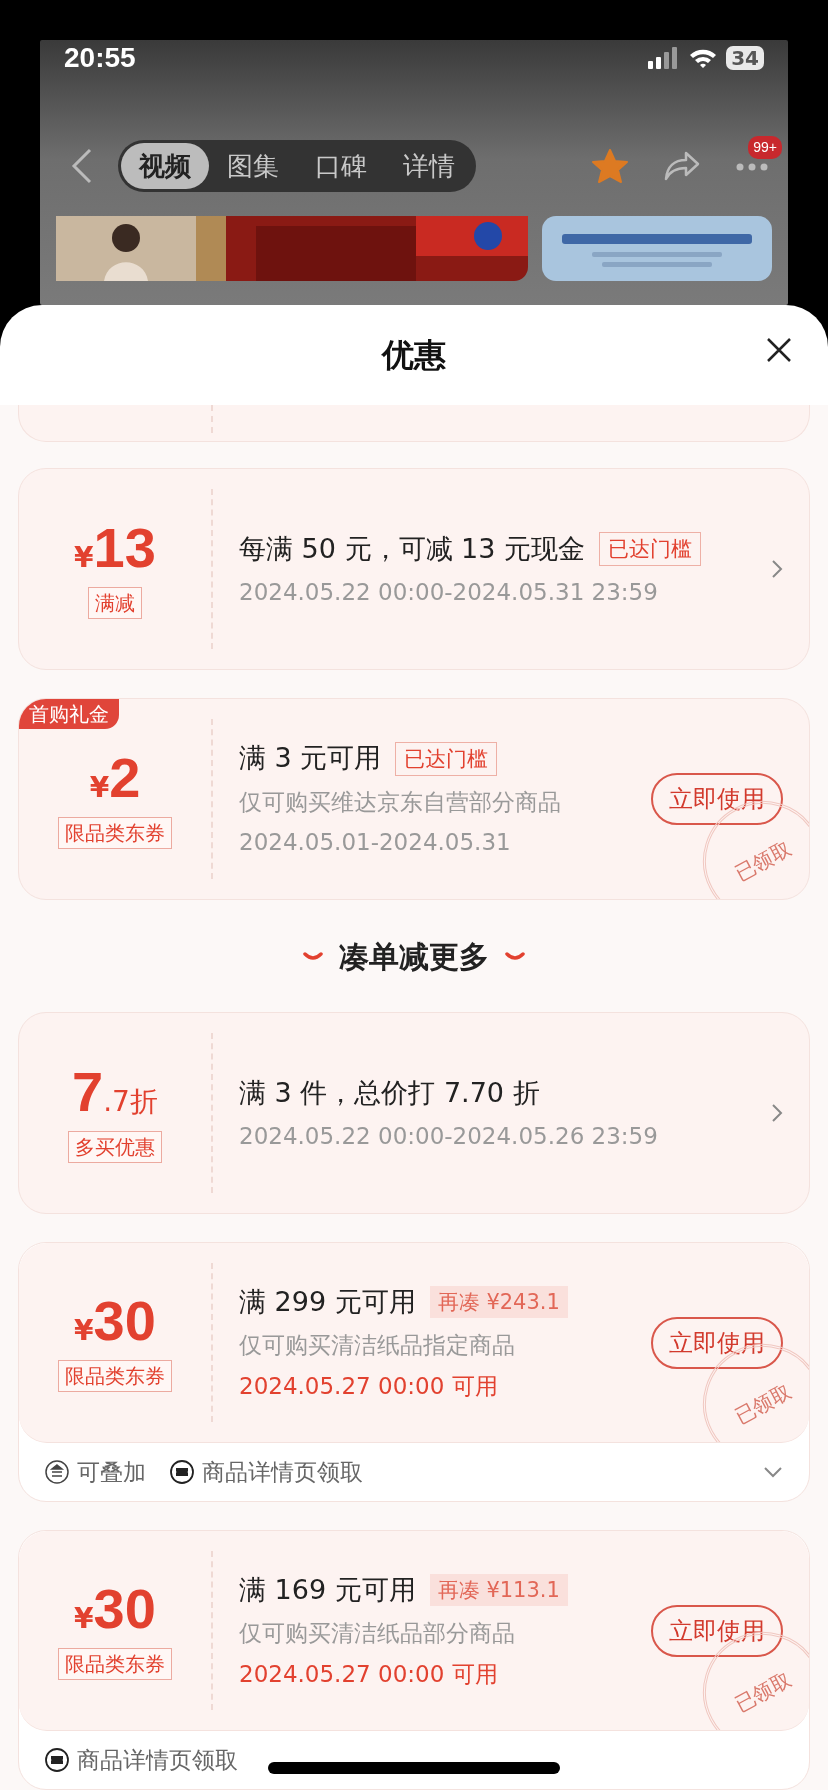 The height and width of the screenshot is (1792, 828). What do you see at coordinates (88, 1091) in the screenshot?
I see `discount-value: 7` at bounding box center [88, 1091].